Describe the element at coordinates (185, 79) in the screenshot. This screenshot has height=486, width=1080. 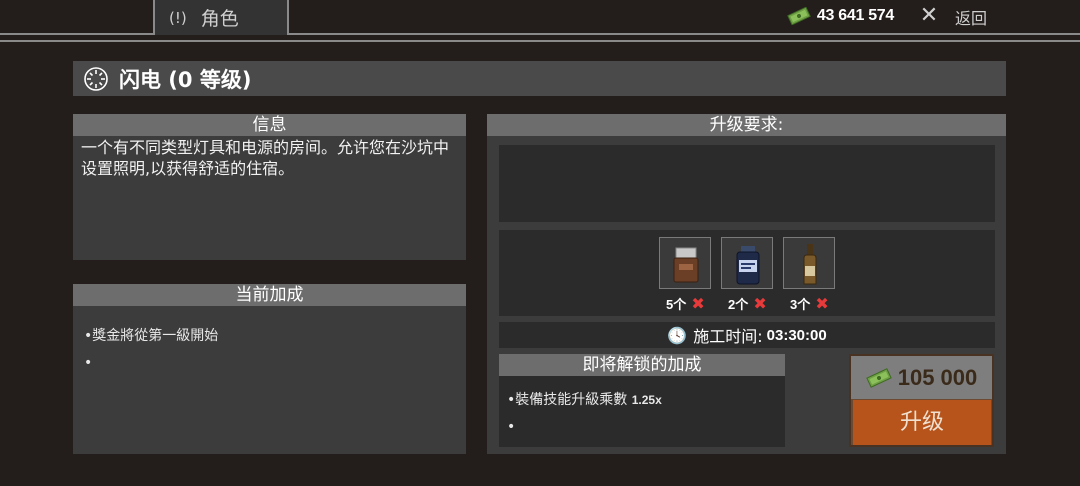
I see `page-title: 闪电 (0 等级)` at that location.